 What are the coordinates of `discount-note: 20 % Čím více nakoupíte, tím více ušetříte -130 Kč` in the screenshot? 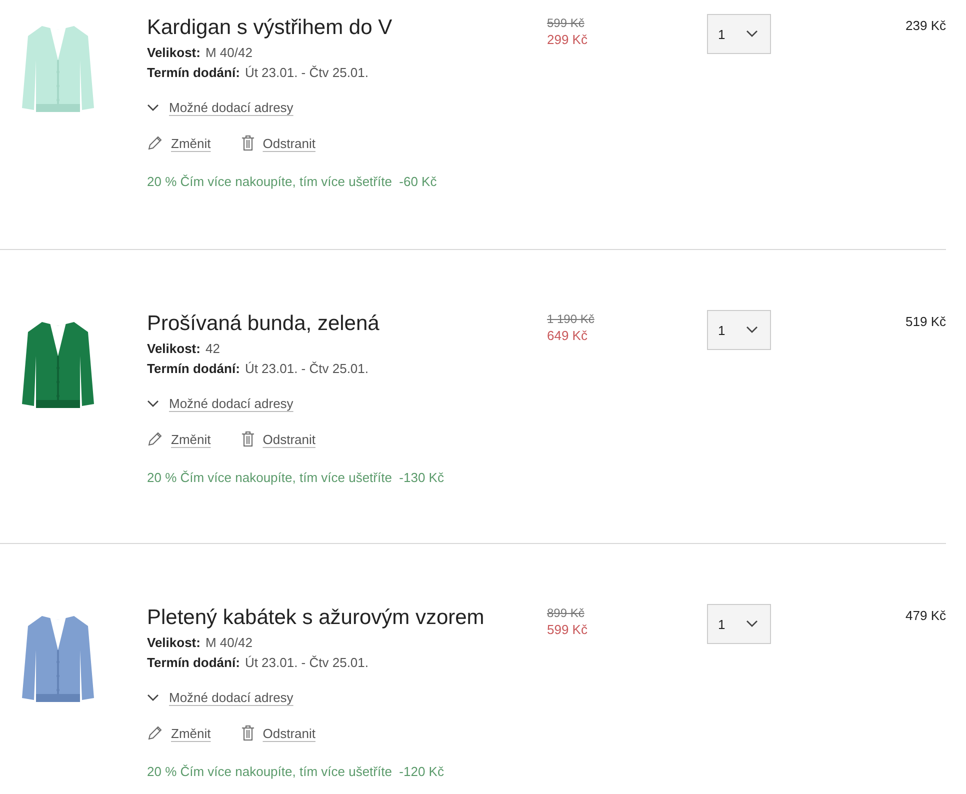 It's located at (295, 477).